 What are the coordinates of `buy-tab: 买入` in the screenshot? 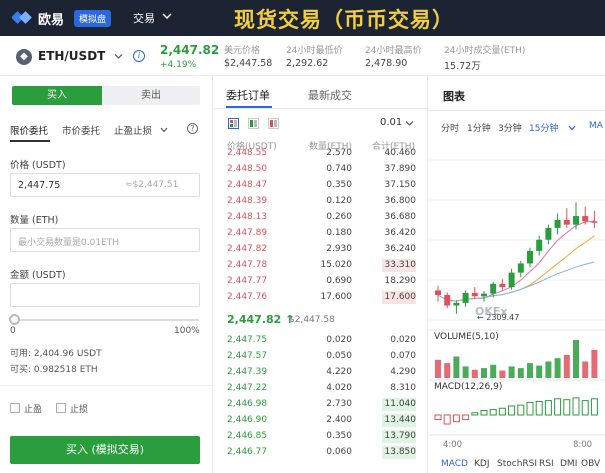 It's located at (57, 95).